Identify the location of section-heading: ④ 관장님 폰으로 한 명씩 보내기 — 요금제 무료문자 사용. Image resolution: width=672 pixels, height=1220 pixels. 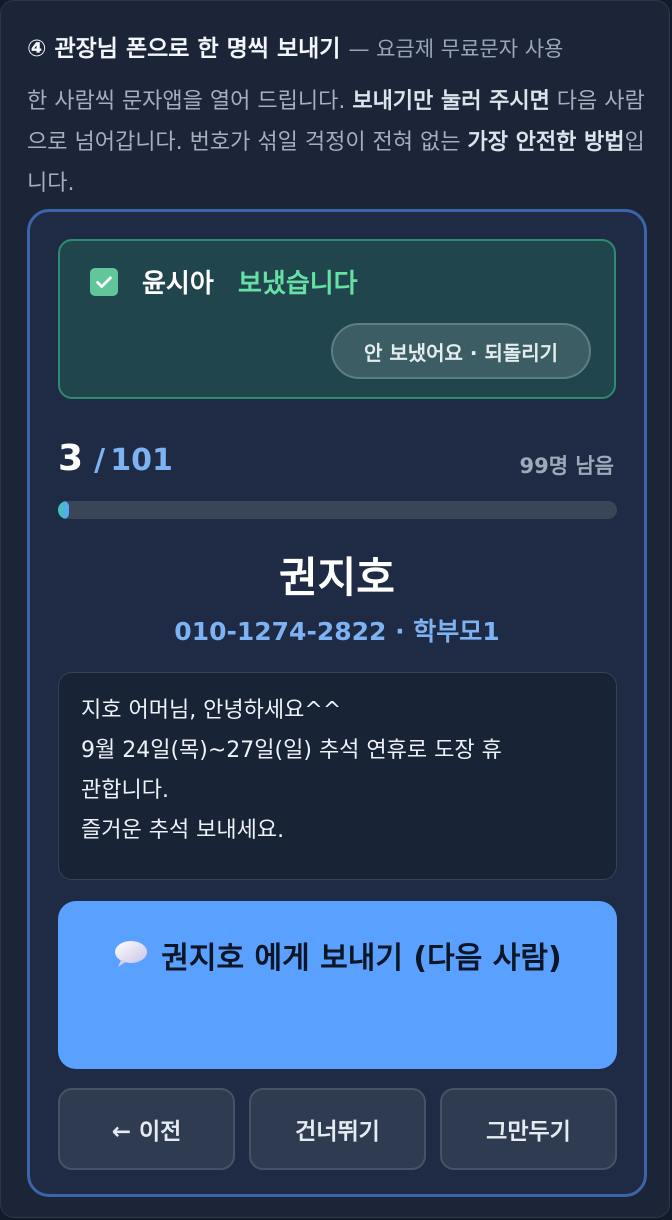
(342, 46).